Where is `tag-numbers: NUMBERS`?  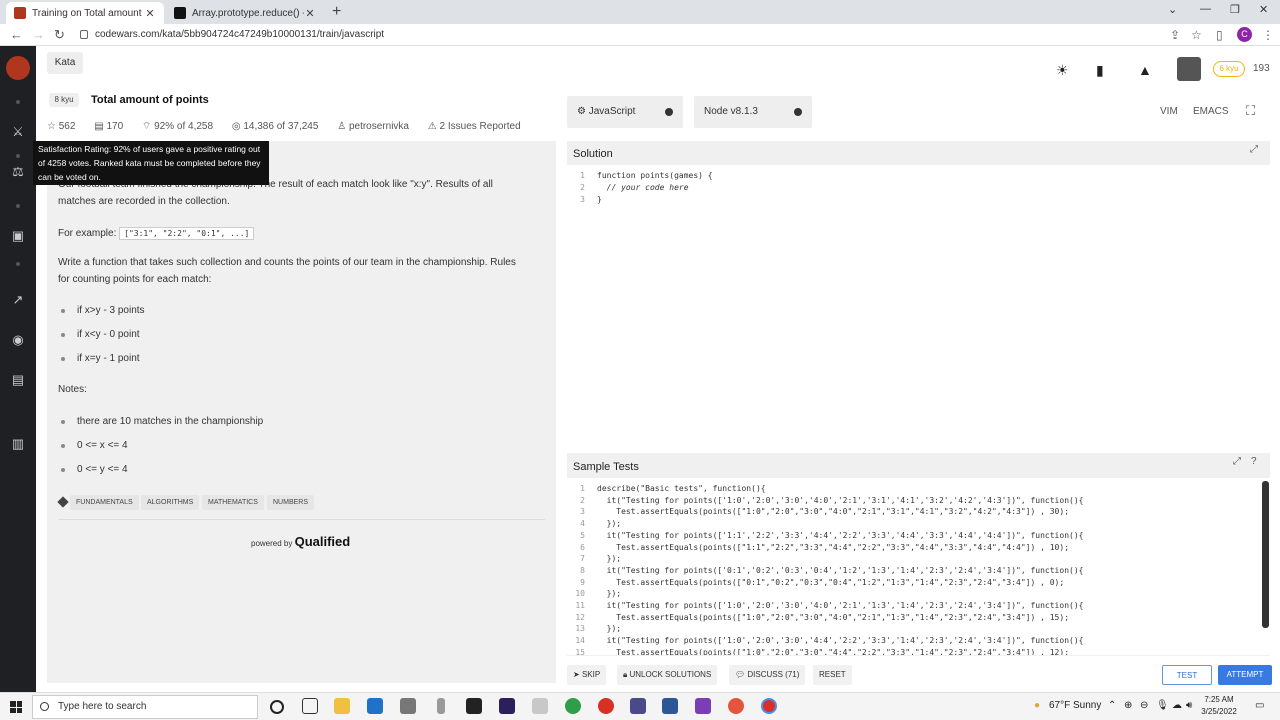 tag-numbers: NUMBERS is located at coordinates (291, 502).